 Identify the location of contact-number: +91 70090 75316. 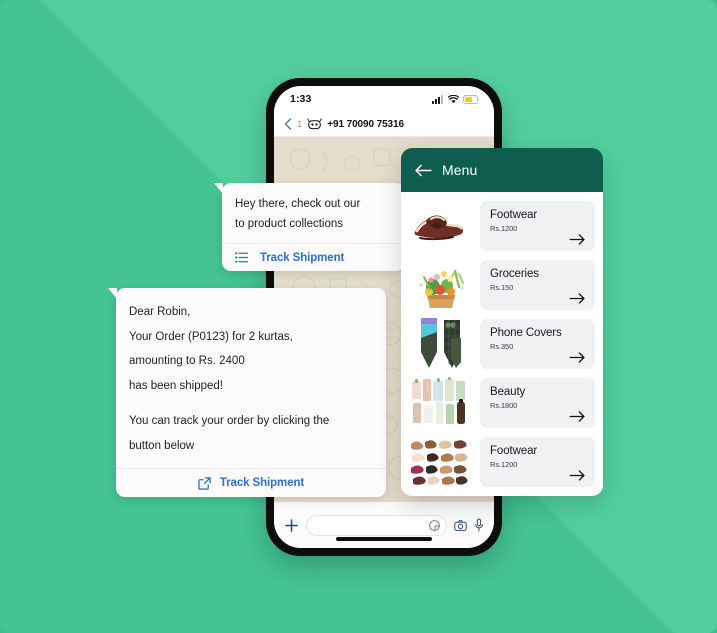
(365, 124).